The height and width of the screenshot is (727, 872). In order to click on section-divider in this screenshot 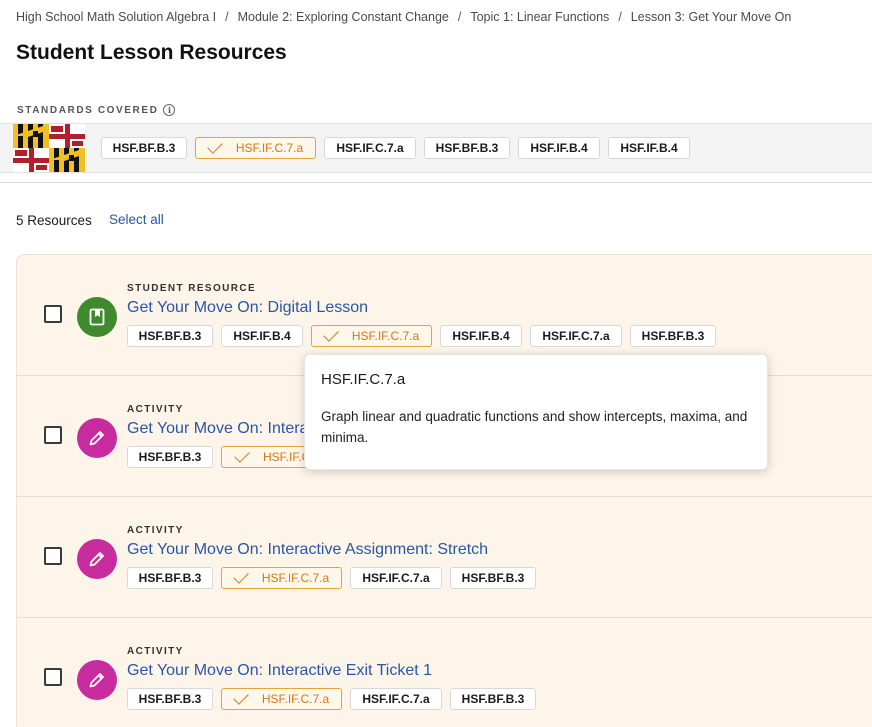, I will do `click(436, 182)`.